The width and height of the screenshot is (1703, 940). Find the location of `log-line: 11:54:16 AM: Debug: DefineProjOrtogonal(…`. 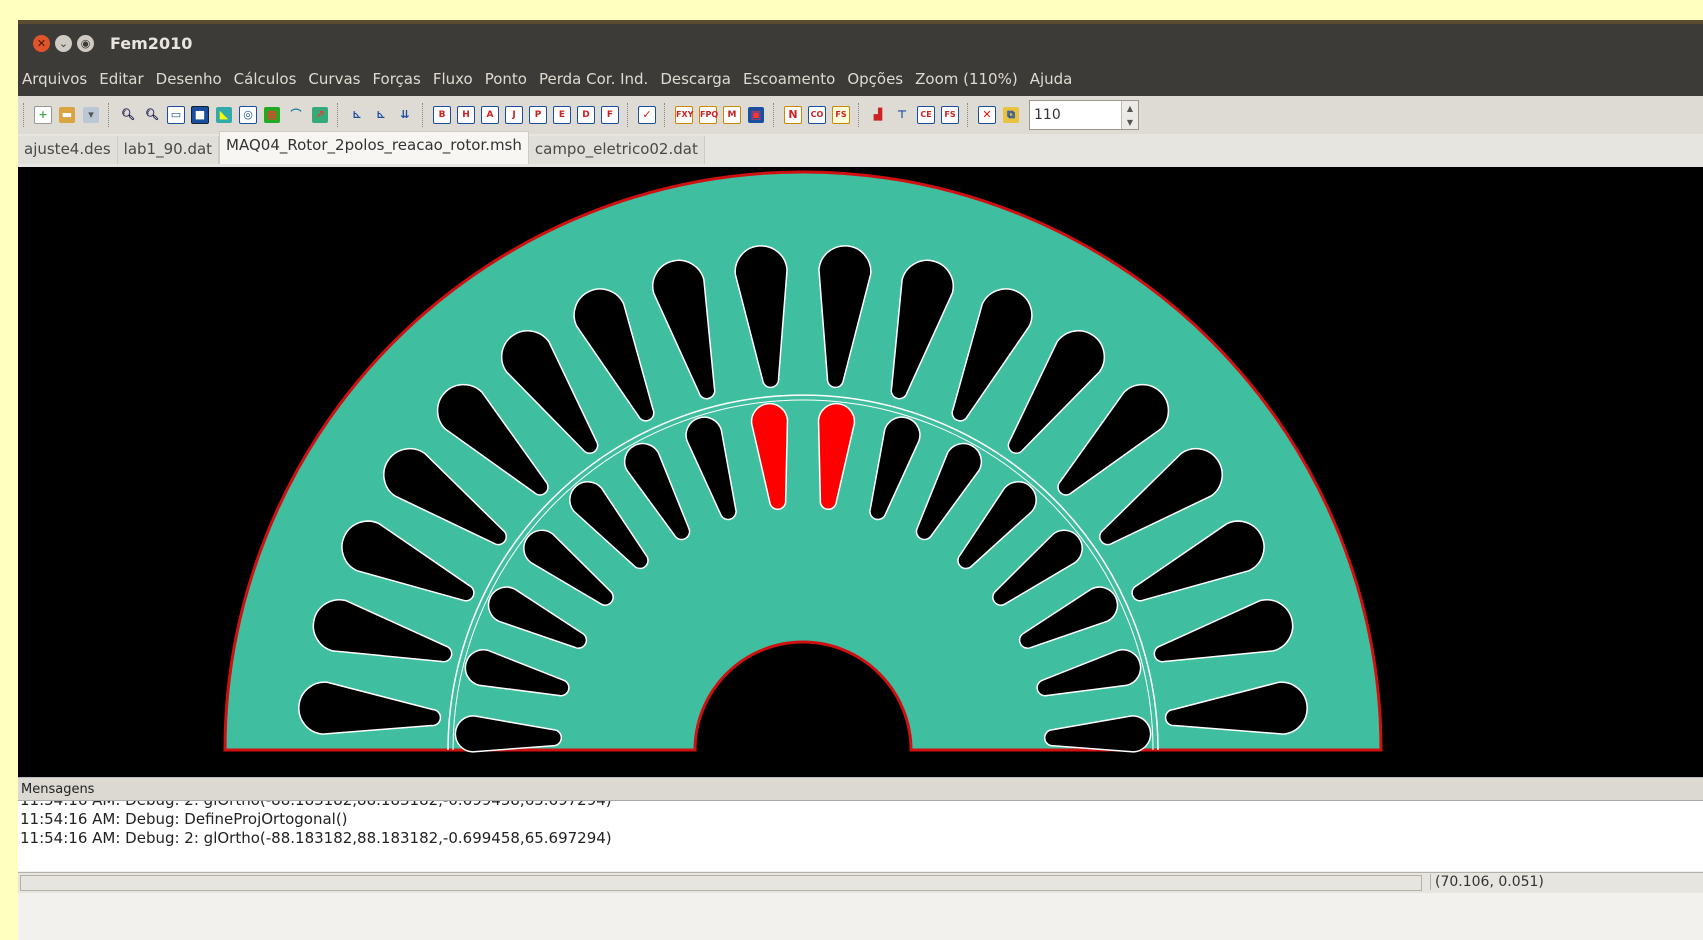

log-line: 11:54:16 AM: Debug: DefineProjOrtogonal(… is located at coordinates (184, 819).